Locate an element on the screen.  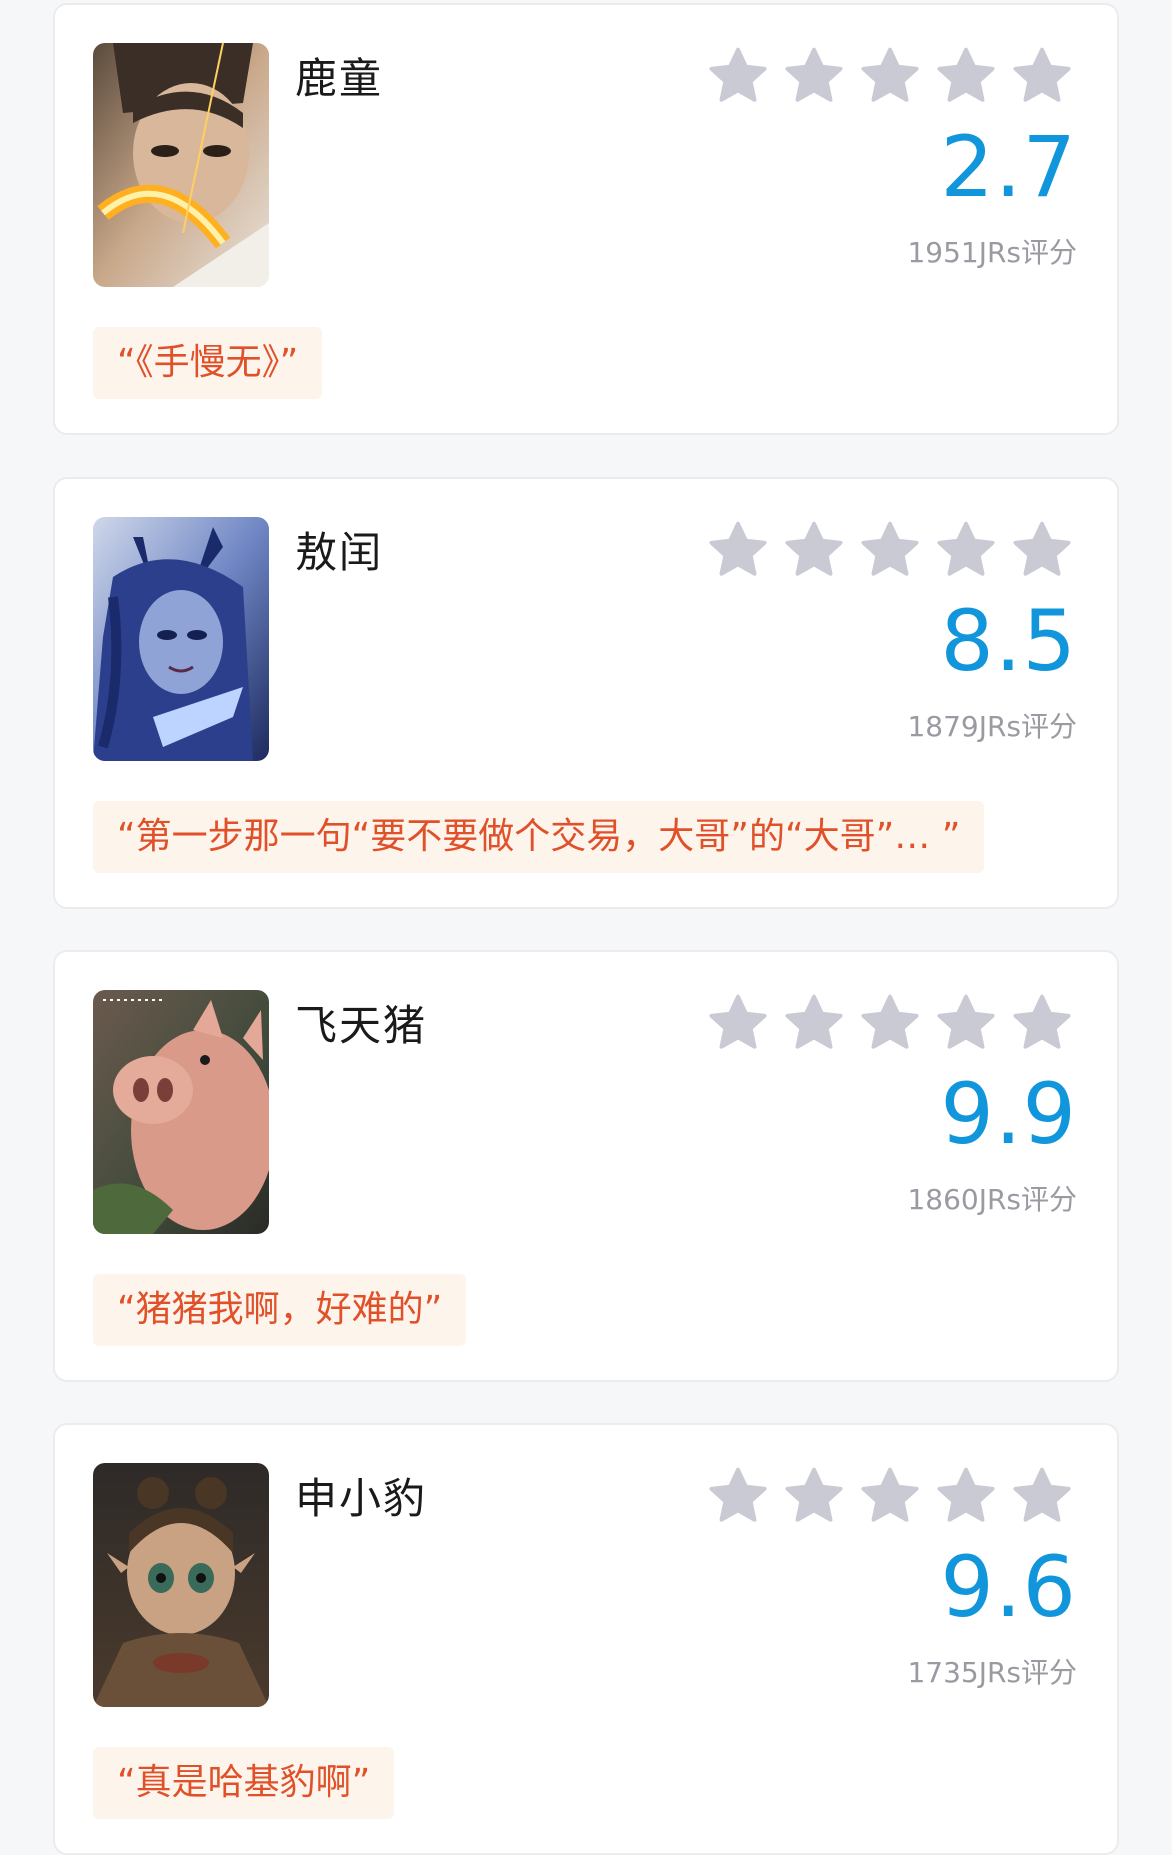
rating-count: 1951JRs评分 is located at coordinates (992, 252).